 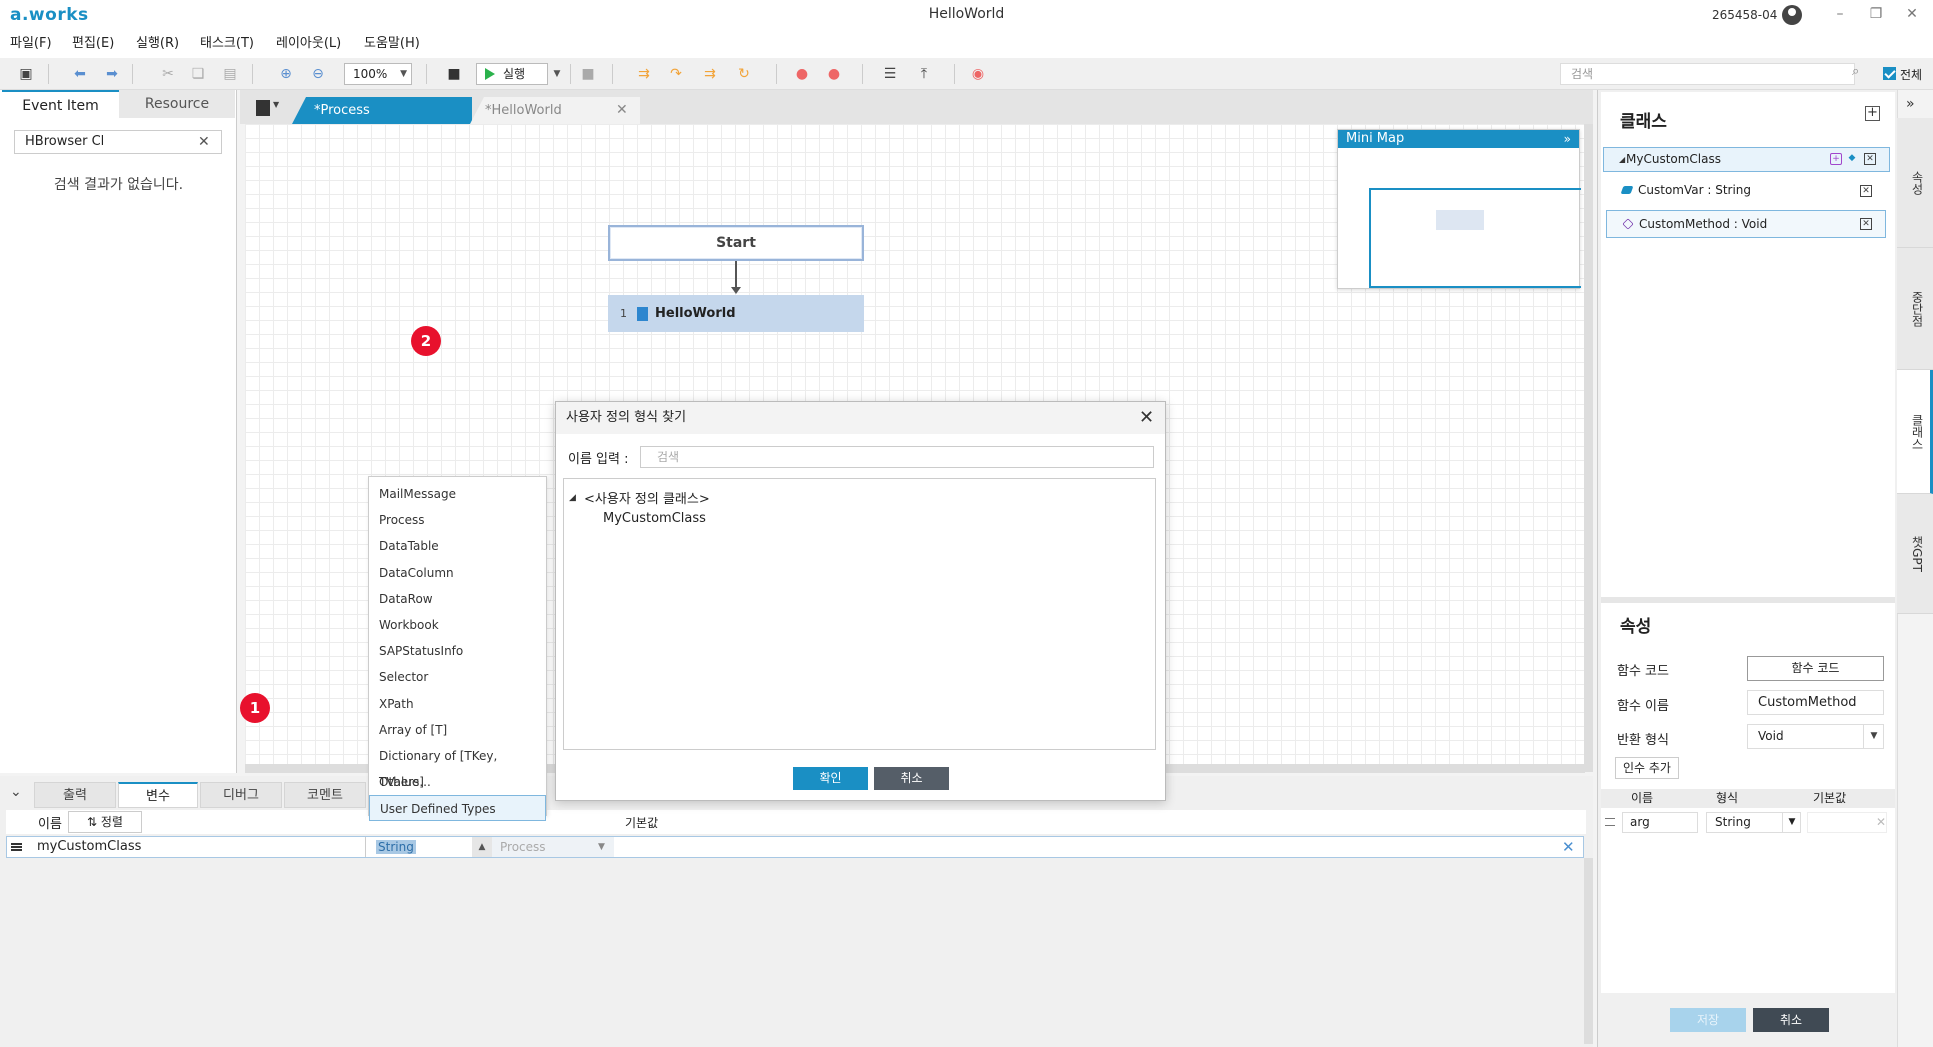 What do you see at coordinates (392, 44) in the screenshot?
I see `menu-help: 도움말(H)` at bounding box center [392, 44].